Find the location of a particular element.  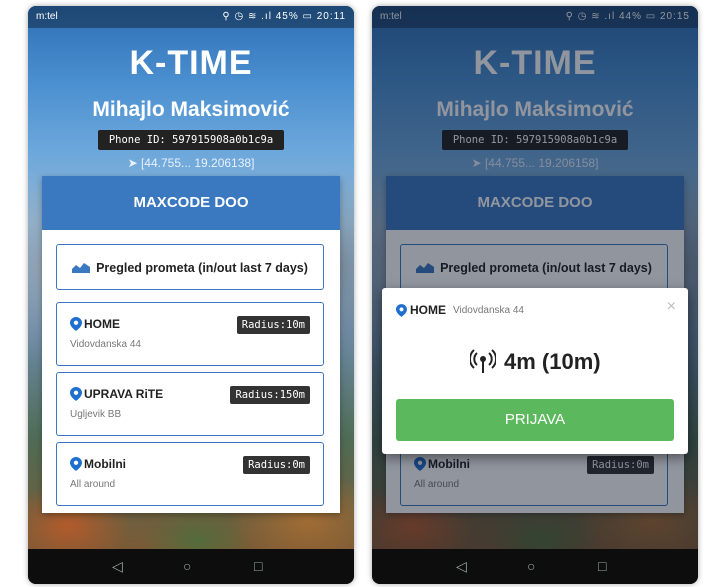

location-item-mobilni: Mobilni Radius:0m All around is located at coordinates (190, 474).